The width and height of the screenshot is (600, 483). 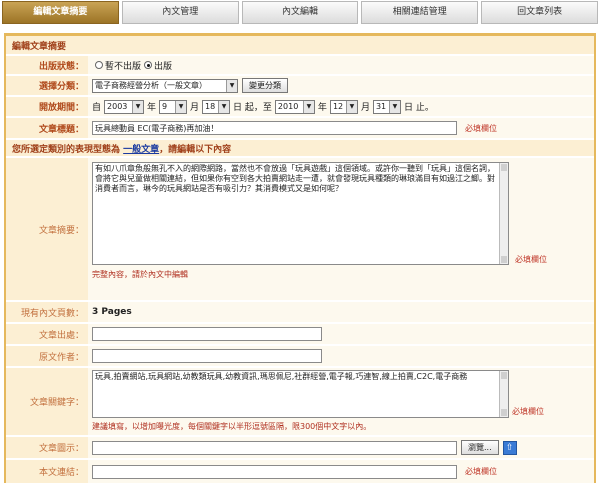 What do you see at coordinates (123, 66) in the screenshot?
I see `radio-unpublish-label: 暫不出版` at bounding box center [123, 66].